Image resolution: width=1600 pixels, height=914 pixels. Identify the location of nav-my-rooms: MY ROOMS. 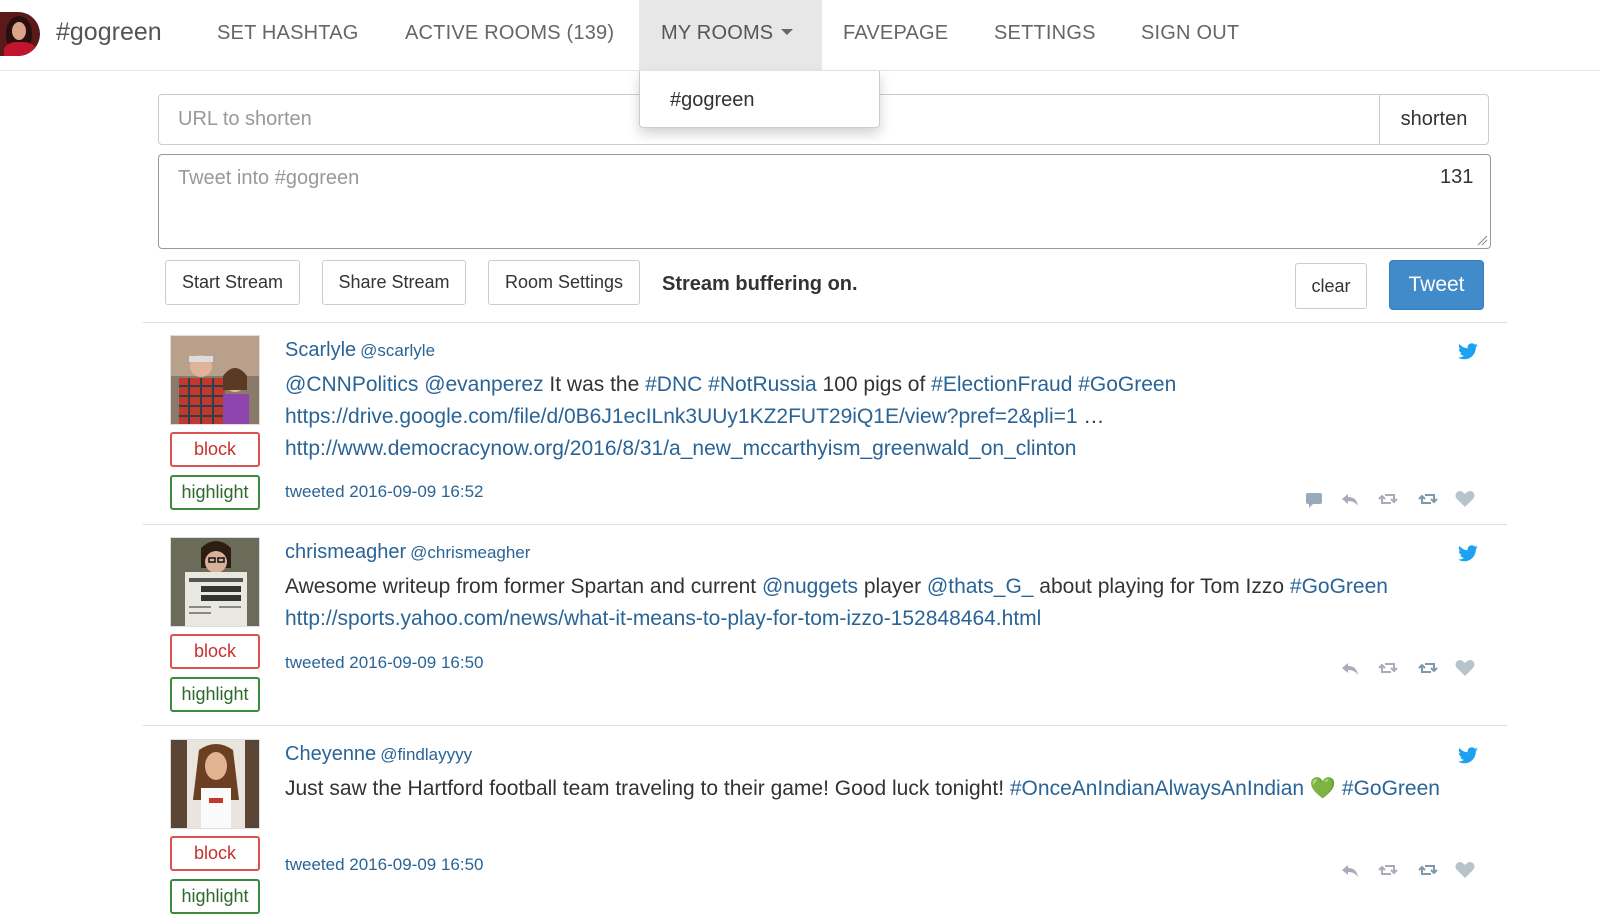
(730, 35).